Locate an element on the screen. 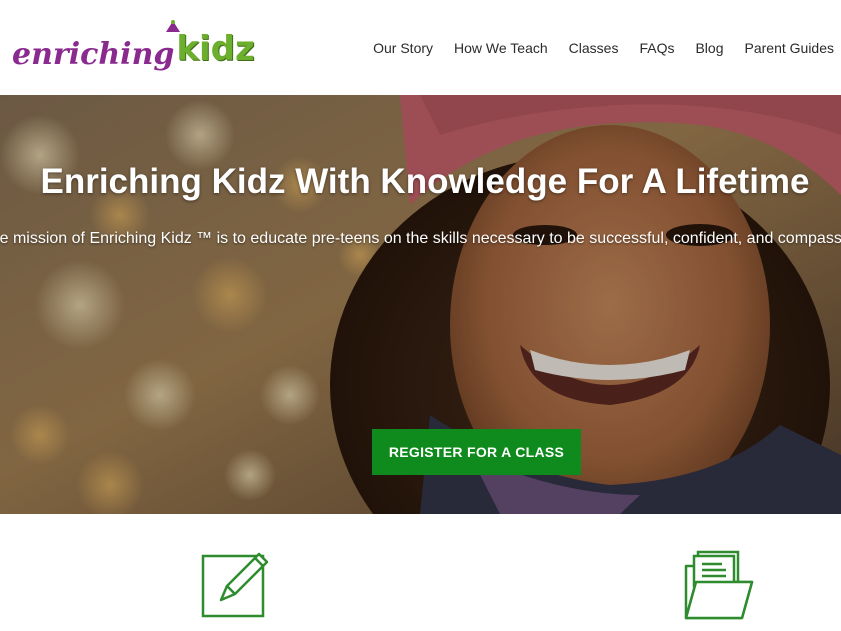 Image resolution: width=841 pixels, height=631 pixels. logo-text-kidz: kidz is located at coordinates (215, 49).